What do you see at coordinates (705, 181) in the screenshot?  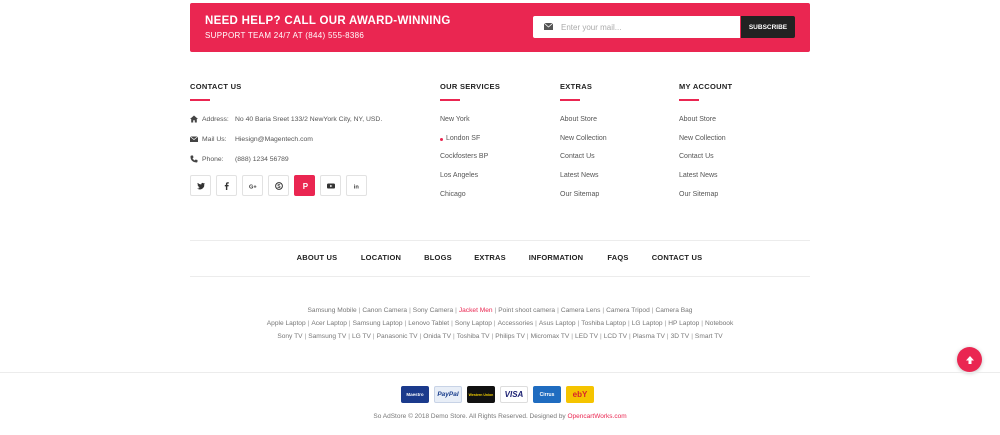 I see `account-link: Latest News` at bounding box center [705, 181].